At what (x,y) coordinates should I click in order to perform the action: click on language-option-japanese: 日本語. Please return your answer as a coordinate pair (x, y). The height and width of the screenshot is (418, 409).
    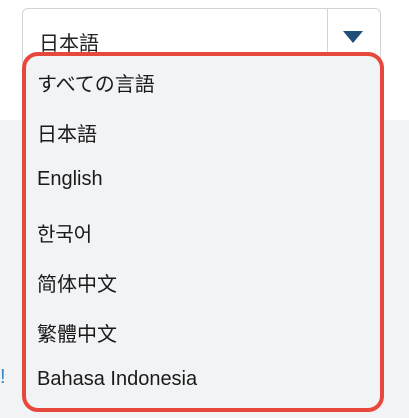
    Looking at the image, I should click on (67, 132).